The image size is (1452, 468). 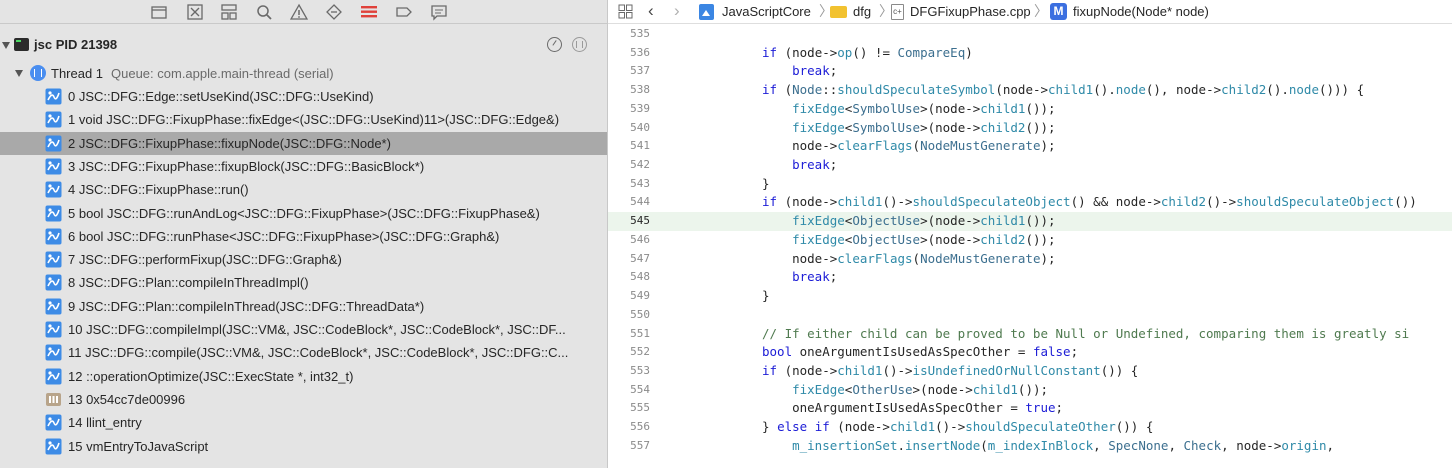 I want to click on code-text: fixEdge<OtherUse>(node->child1());, so click(x=905, y=390).